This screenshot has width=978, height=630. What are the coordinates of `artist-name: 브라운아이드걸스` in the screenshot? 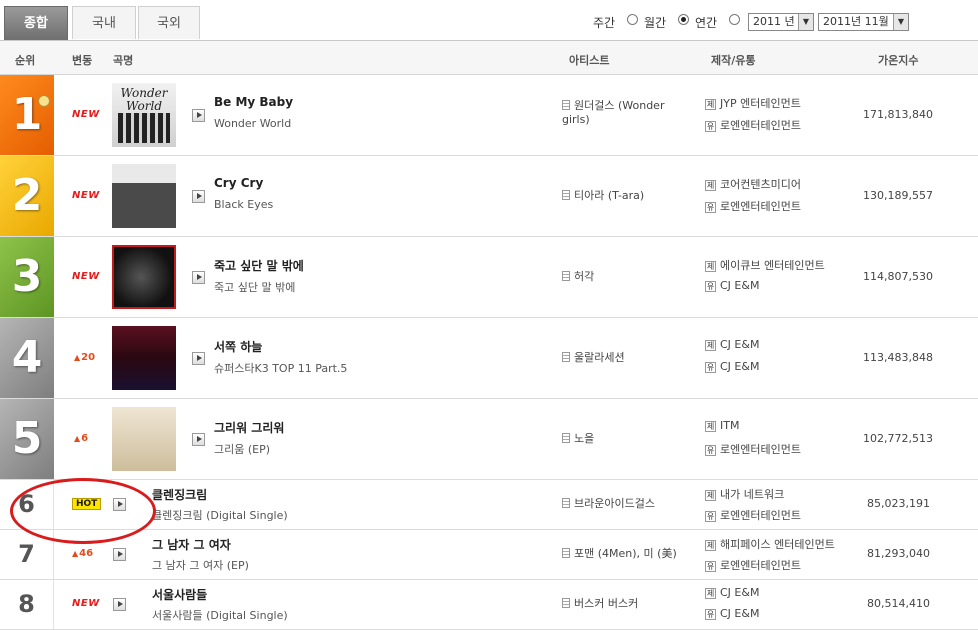 It's located at (614, 503).